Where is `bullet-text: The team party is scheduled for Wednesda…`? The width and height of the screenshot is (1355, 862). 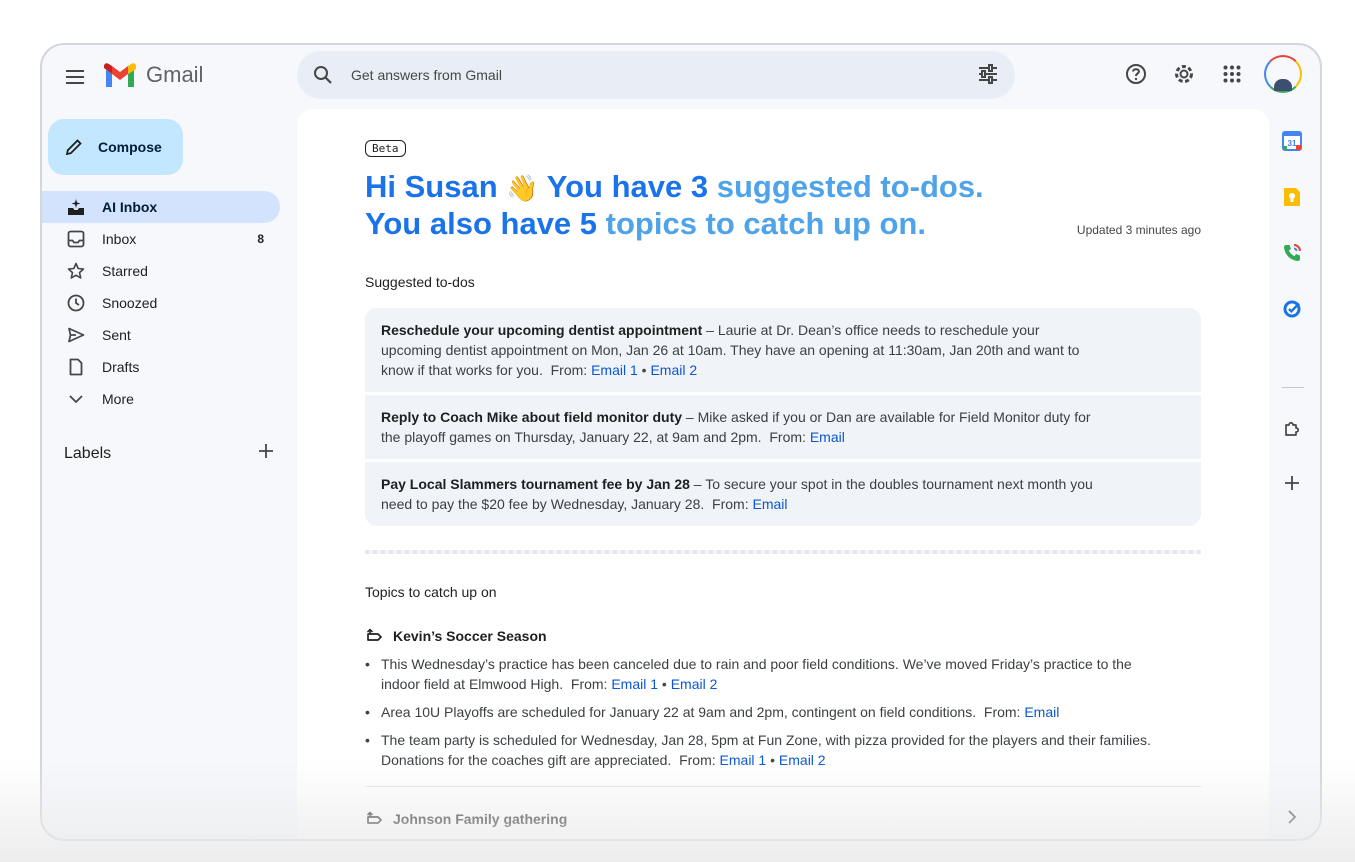
bullet-text: The team party is scheduled for Wednesda… is located at coordinates (766, 750).